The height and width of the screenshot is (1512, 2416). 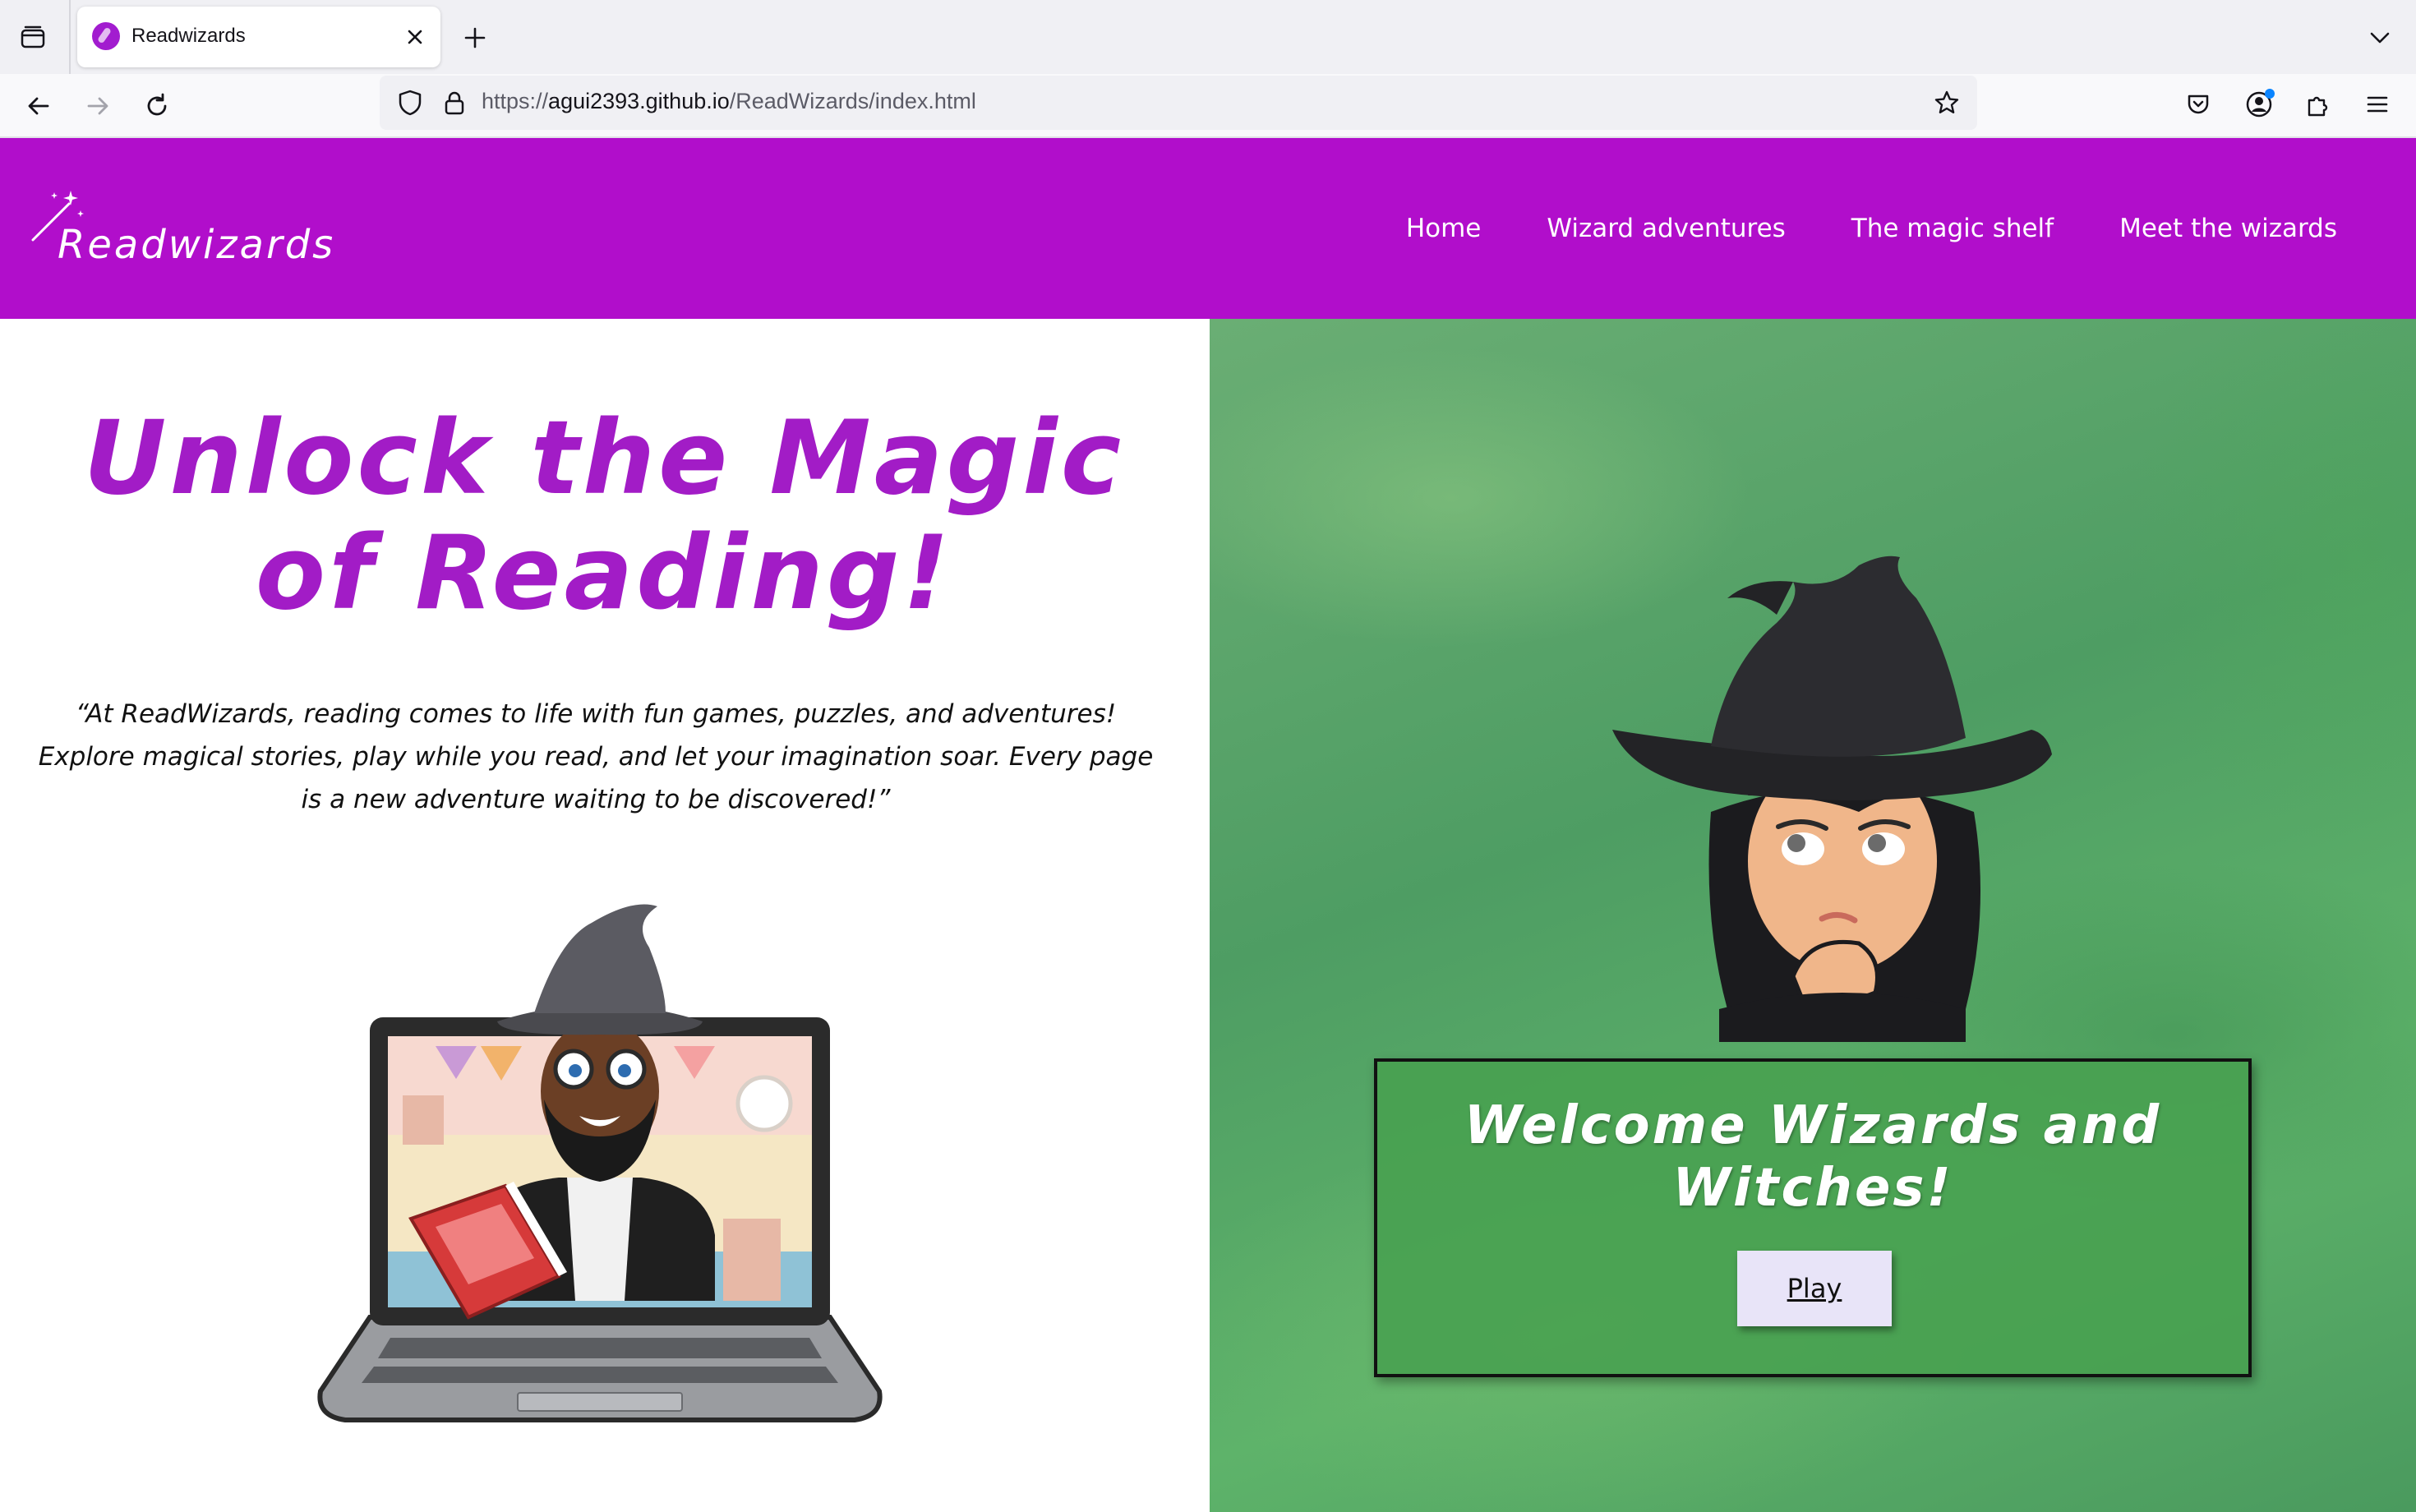 What do you see at coordinates (852, 101) in the screenshot?
I see `url-path: /ReadWizards/index.html` at bounding box center [852, 101].